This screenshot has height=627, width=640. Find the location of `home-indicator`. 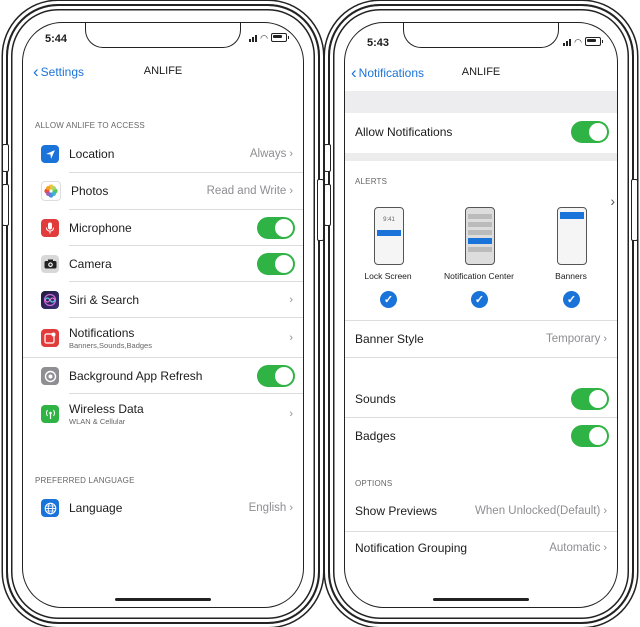

home-indicator is located at coordinates (481, 599).